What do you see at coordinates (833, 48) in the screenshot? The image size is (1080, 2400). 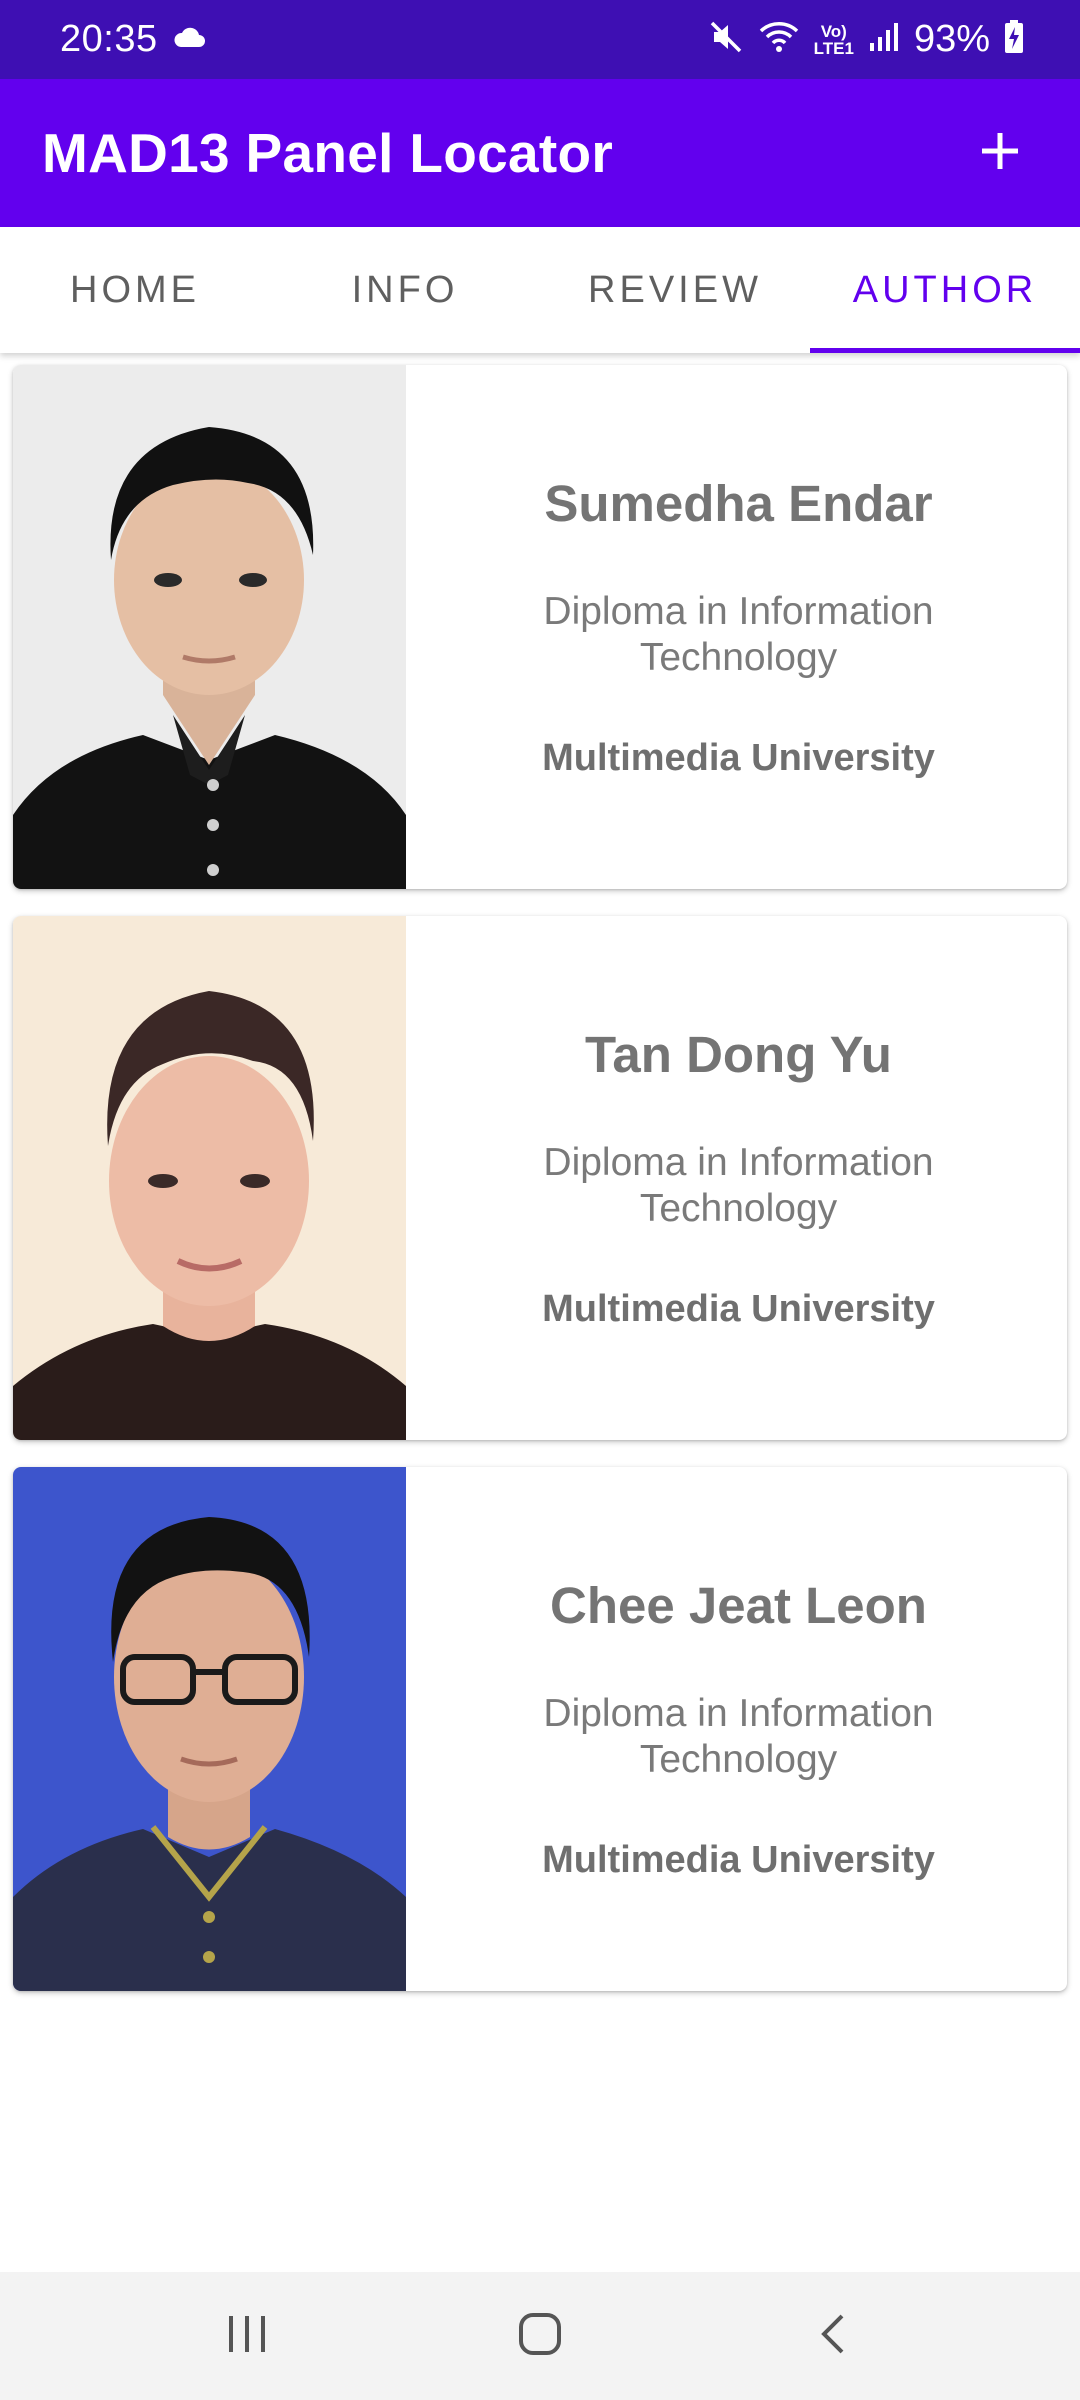 I see `lte-label: LTE1` at bounding box center [833, 48].